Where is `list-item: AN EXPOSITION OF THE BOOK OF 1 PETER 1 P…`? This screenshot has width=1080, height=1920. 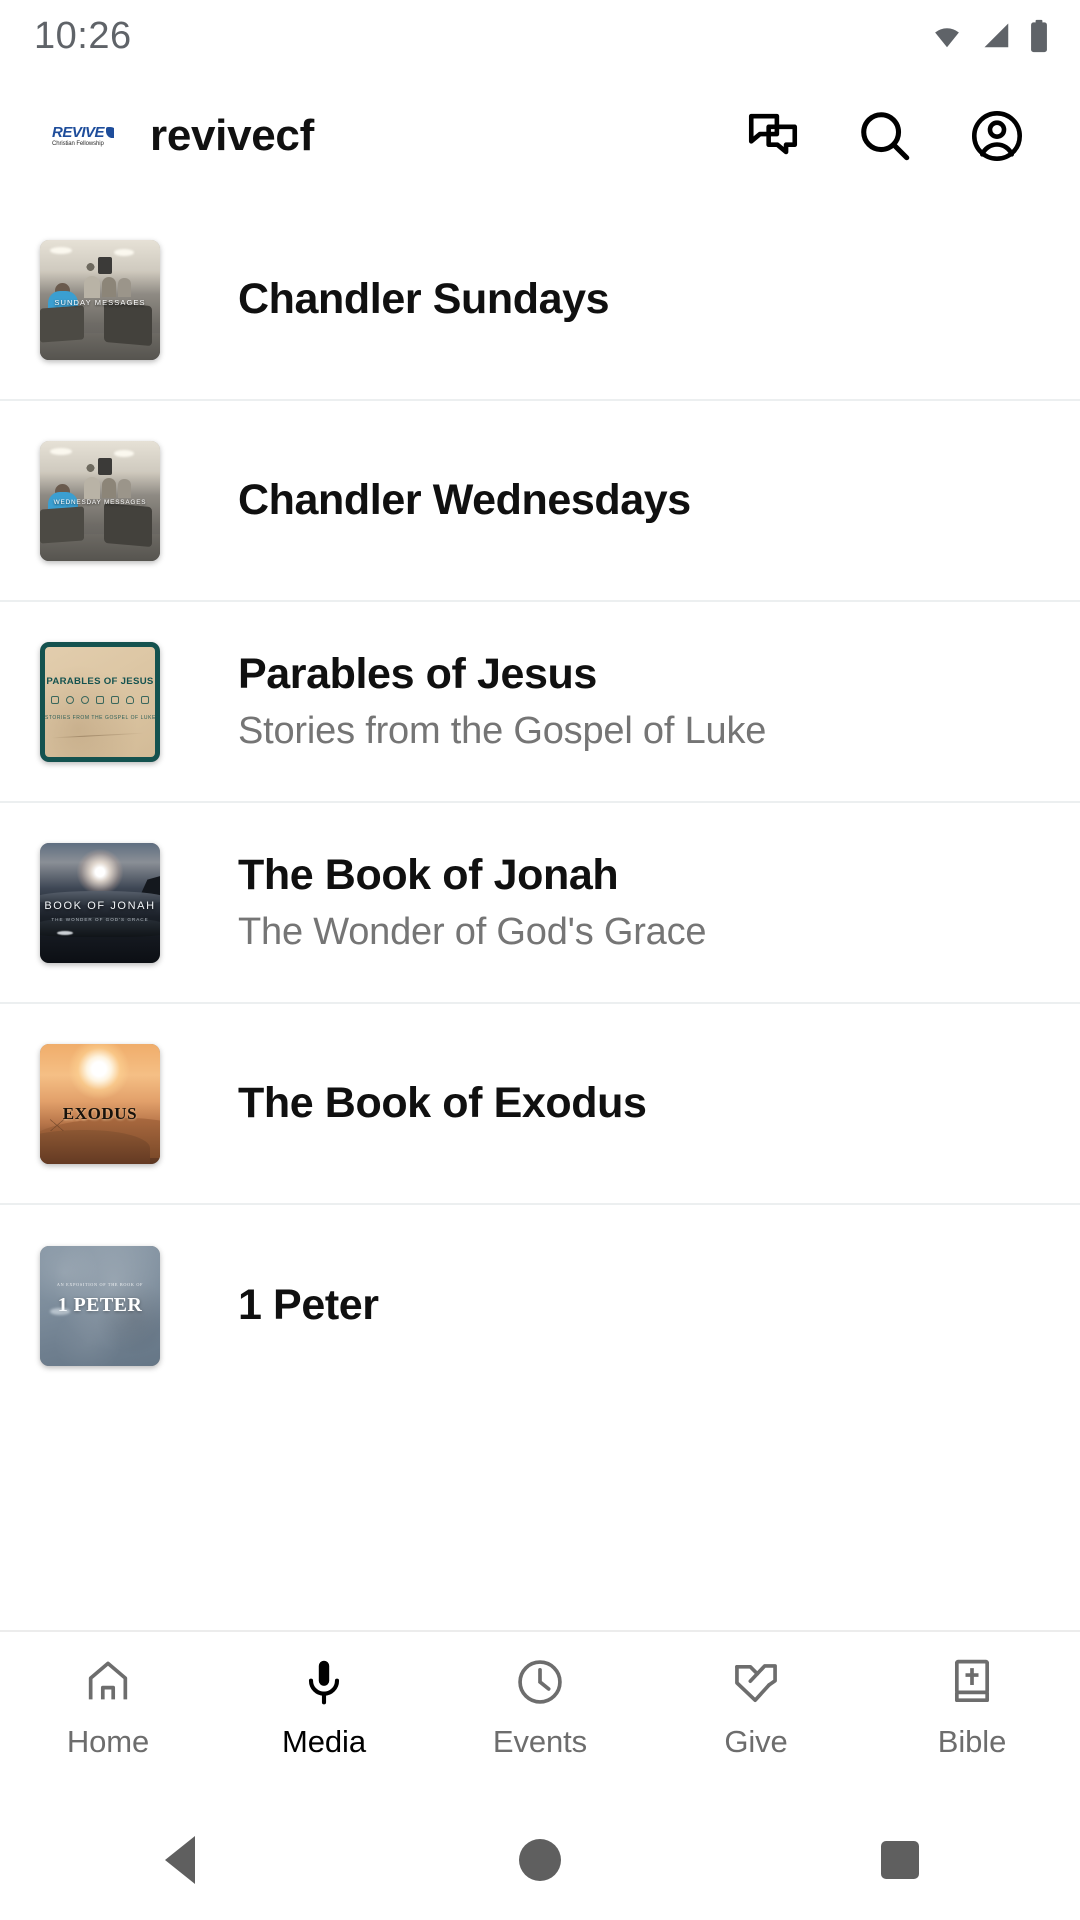
list-item: AN EXPOSITION OF THE BOOK OF 1 PETER 1 P… is located at coordinates (540, 1305).